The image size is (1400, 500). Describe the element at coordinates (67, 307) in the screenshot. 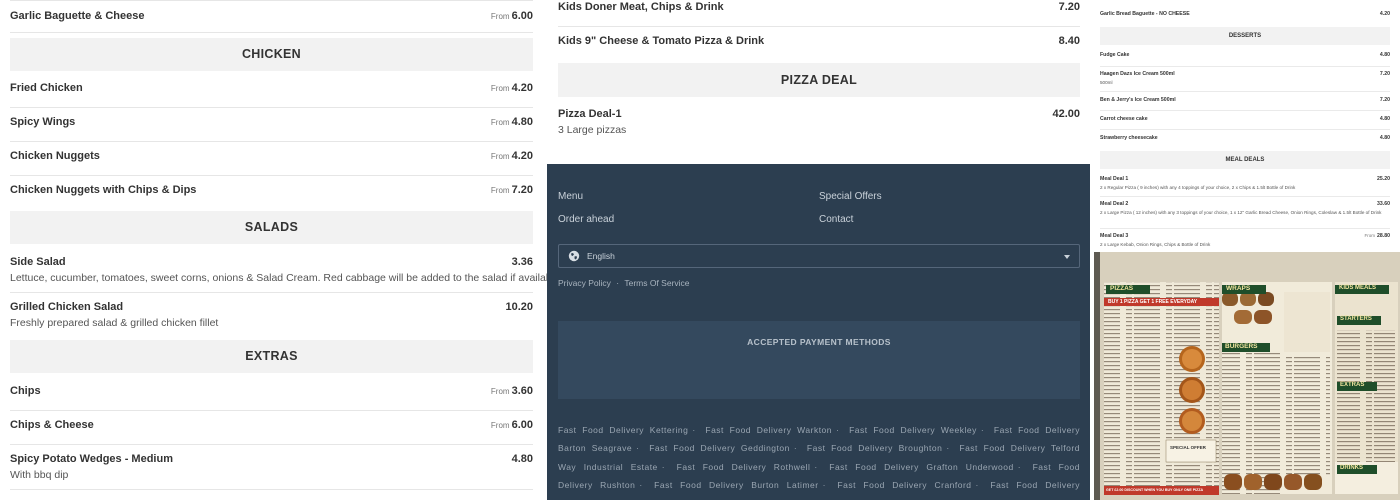

I see `item-name: Grilled Chicken Salad` at that location.